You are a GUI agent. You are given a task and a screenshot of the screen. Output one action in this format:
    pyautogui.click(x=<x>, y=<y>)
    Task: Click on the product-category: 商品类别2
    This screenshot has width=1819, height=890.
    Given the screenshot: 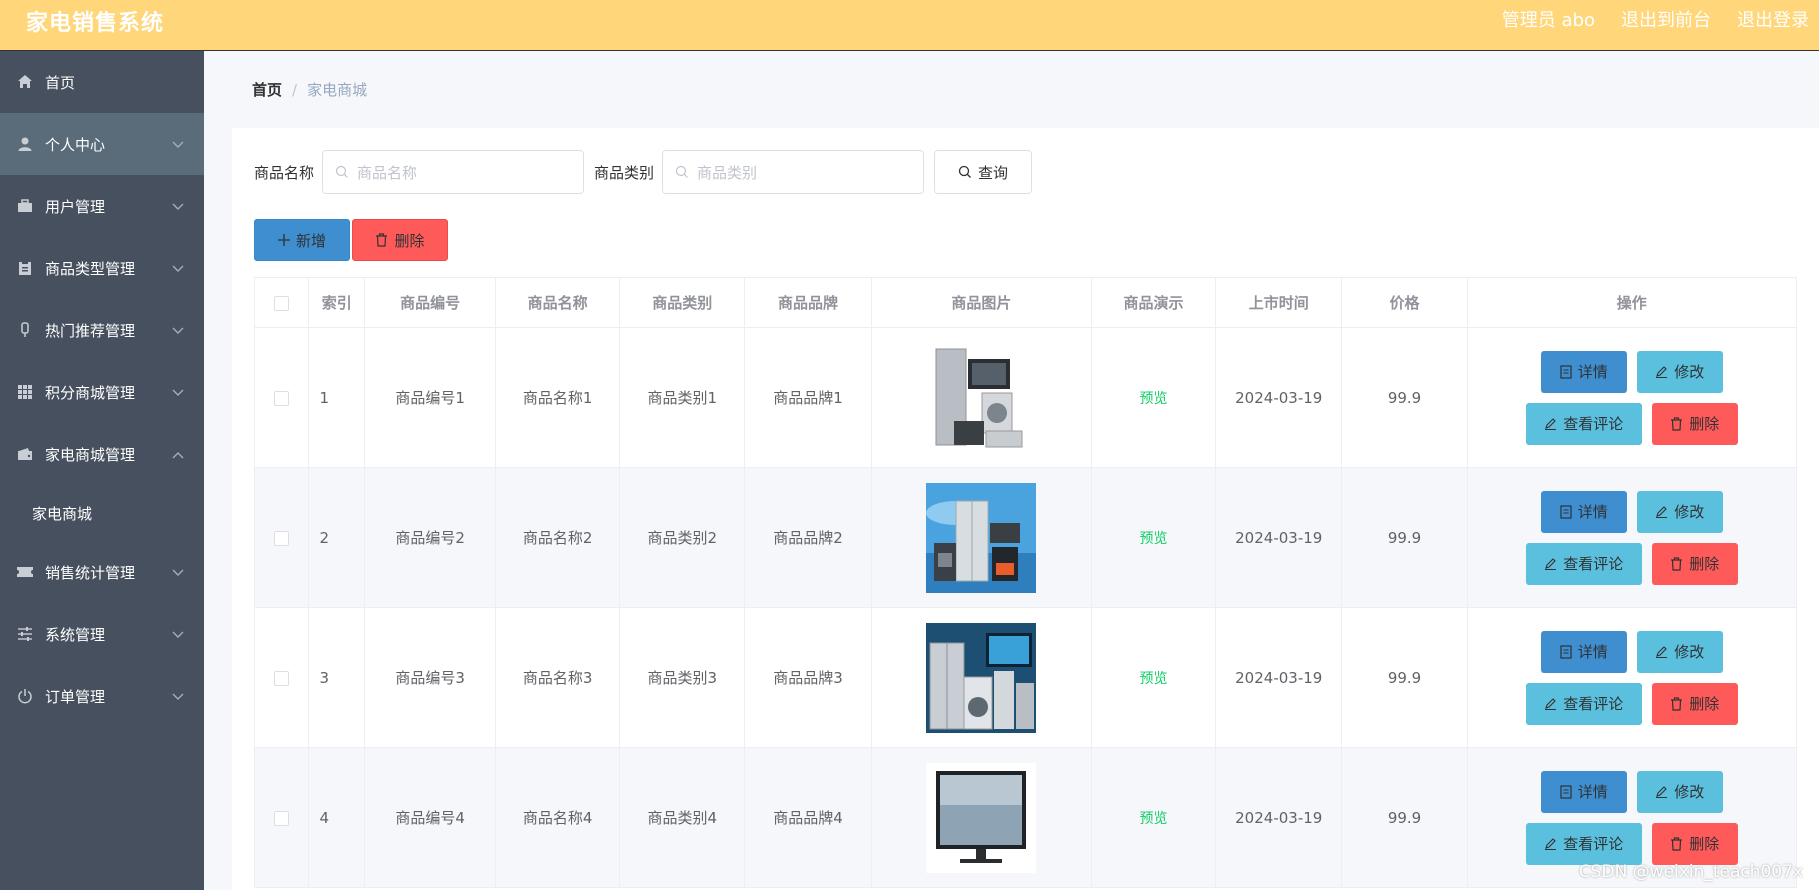 What is the action you would take?
    pyautogui.click(x=682, y=537)
    